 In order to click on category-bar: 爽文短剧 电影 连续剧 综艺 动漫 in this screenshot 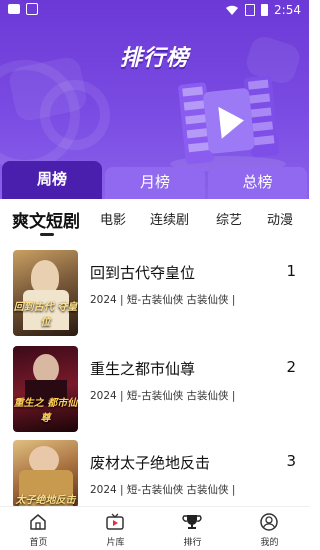, I will do `click(154, 221)`.